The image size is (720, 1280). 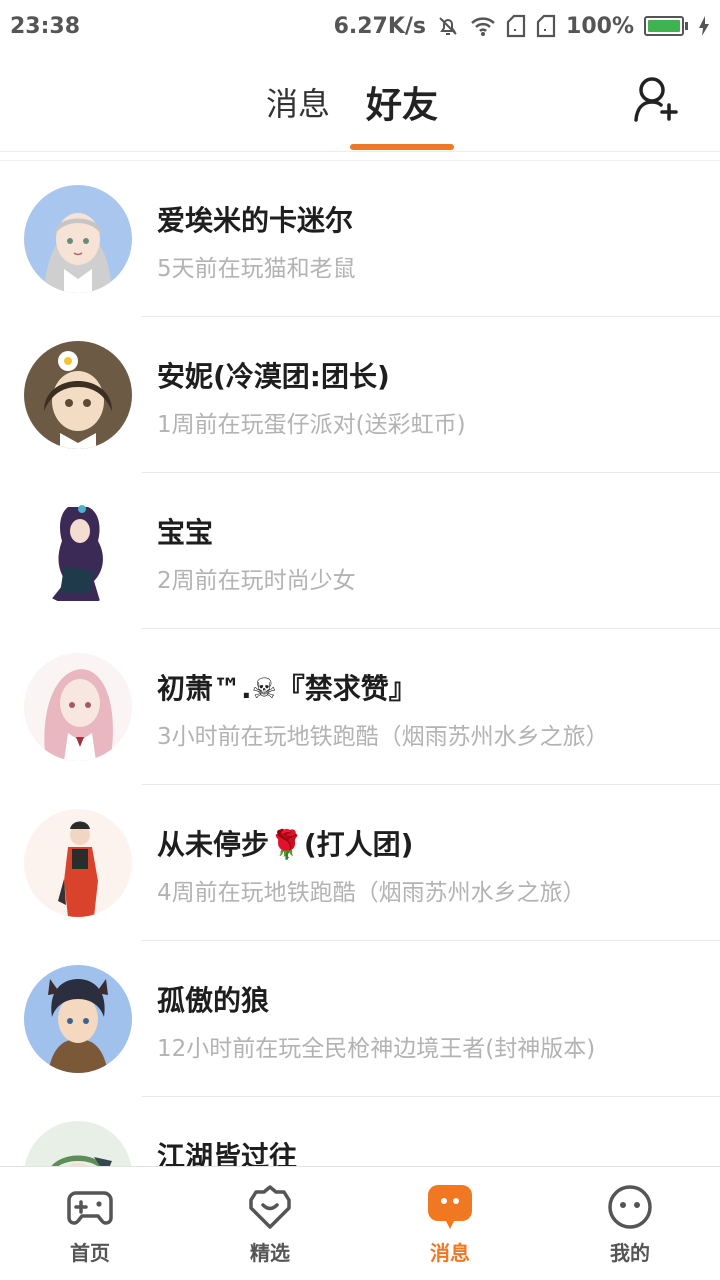 What do you see at coordinates (371, 893) in the screenshot?
I see `friend-status: 4周前在玩地铁跑酷（烟雨苏州水乡之旅）` at bounding box center [371, 893].